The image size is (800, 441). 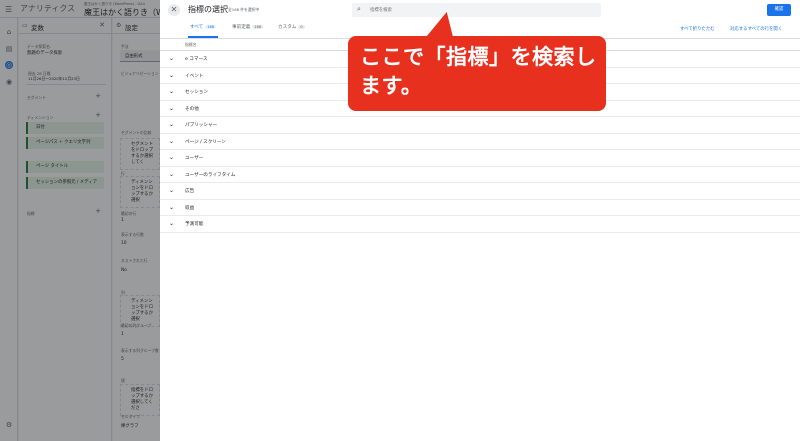 I want to click on tab-label: すべて, so click(x=197, y=27).